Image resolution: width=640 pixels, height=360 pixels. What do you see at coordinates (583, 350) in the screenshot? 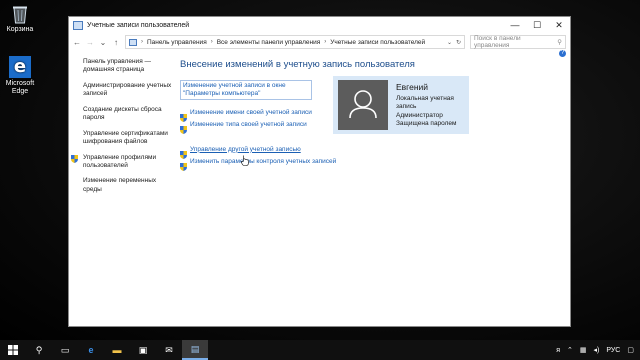
I see `network-icon: ▦` at bounding box center [583, 350].